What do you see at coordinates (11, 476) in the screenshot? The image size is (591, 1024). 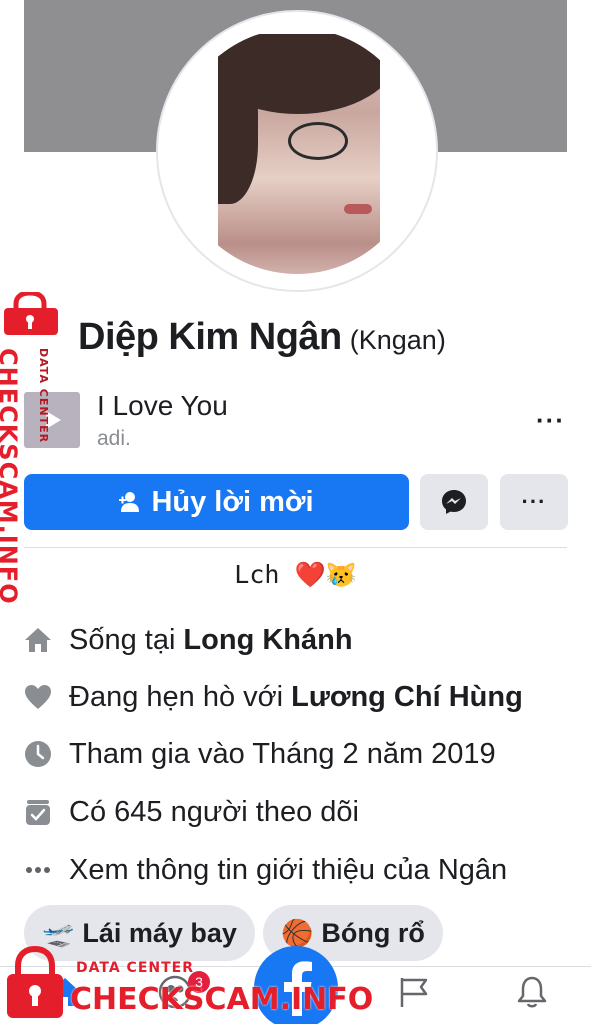 I see `watermark-vertical: CHECKSCAM.INFO` at bounding box center [11, 476].